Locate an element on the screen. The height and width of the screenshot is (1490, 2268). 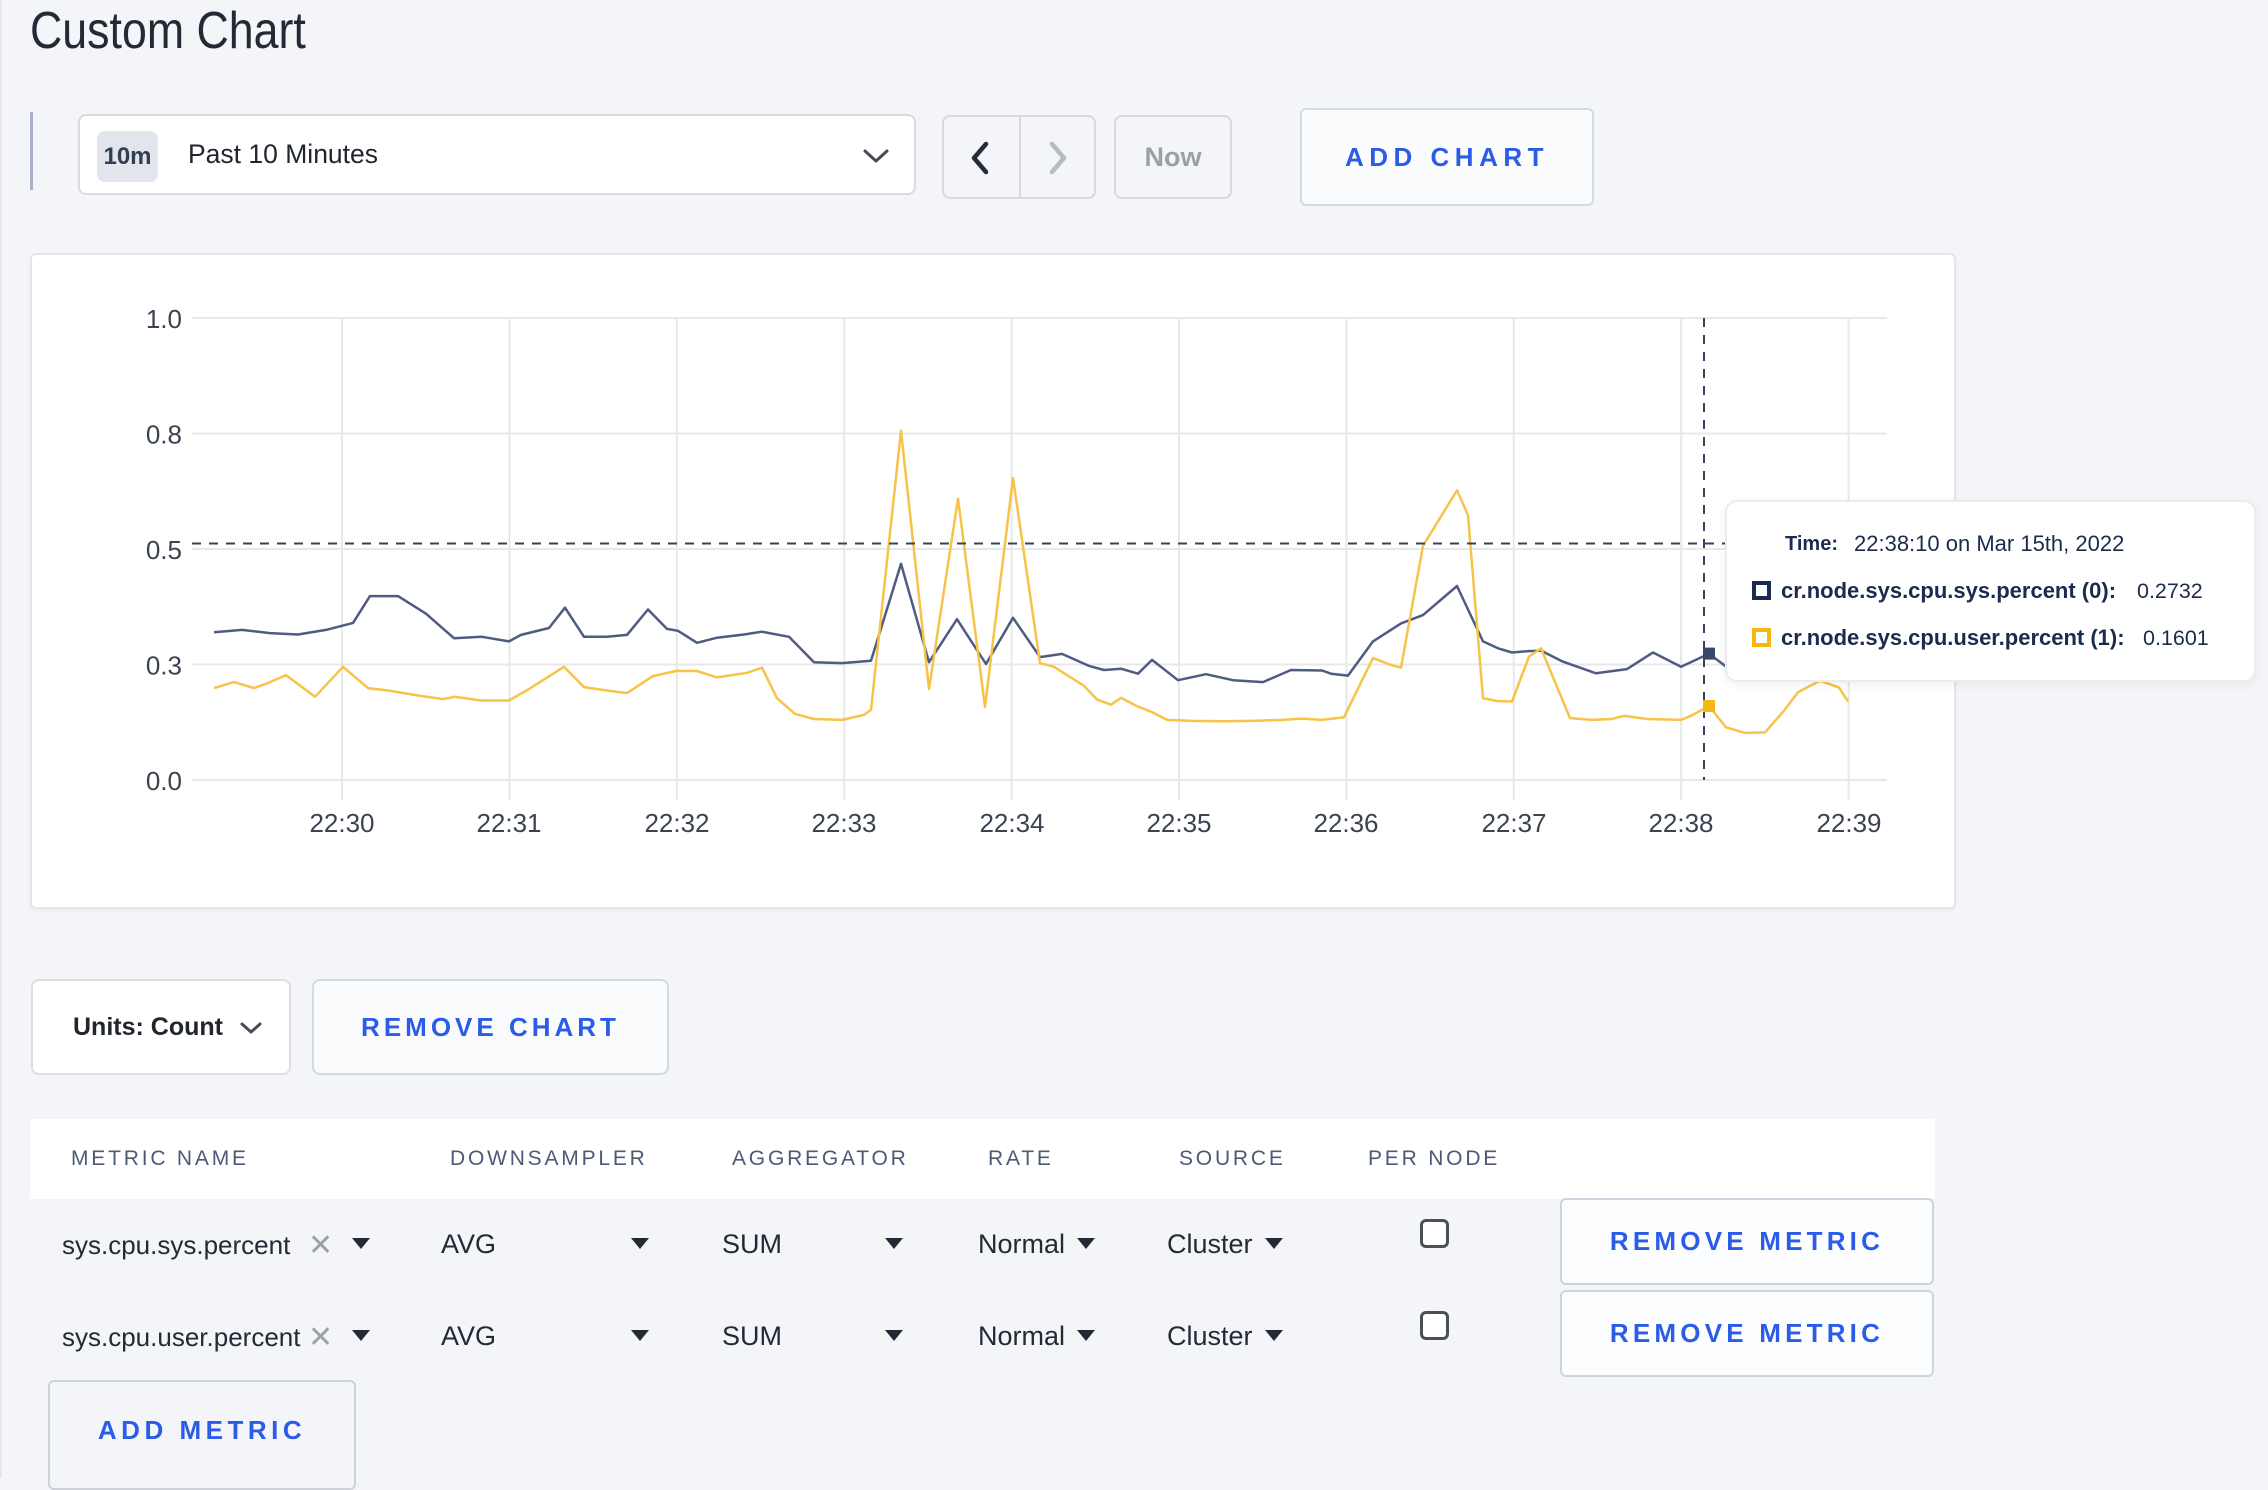
svg-text: 22:32 is located at coordinates (676, 823).